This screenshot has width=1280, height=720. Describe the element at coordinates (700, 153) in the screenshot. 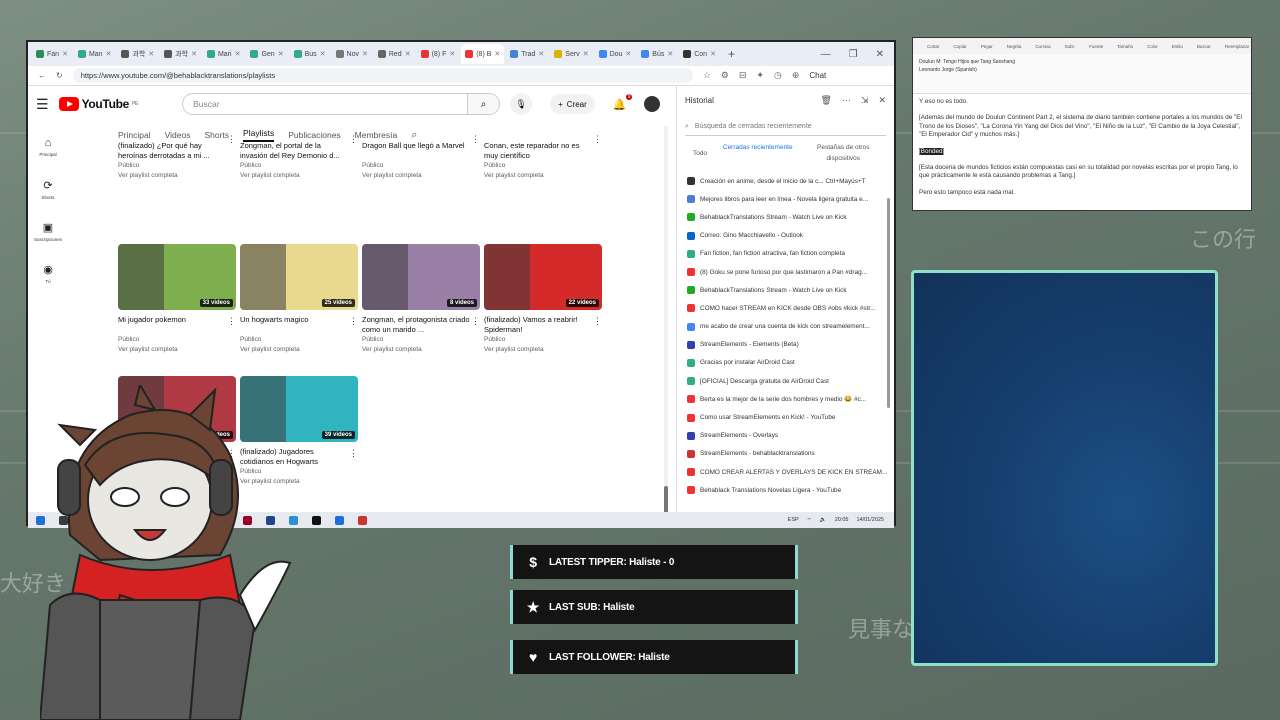

I see `history-tab: Todo` at that location.